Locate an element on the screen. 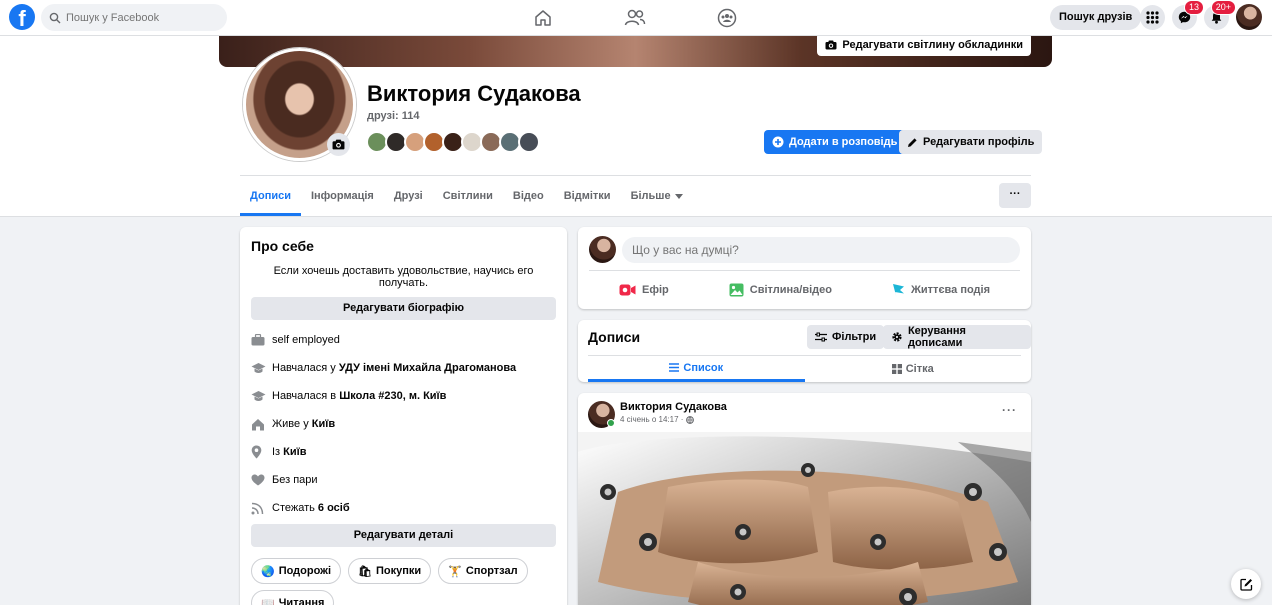  home-nav-icon is located at coordinates (543, 18).